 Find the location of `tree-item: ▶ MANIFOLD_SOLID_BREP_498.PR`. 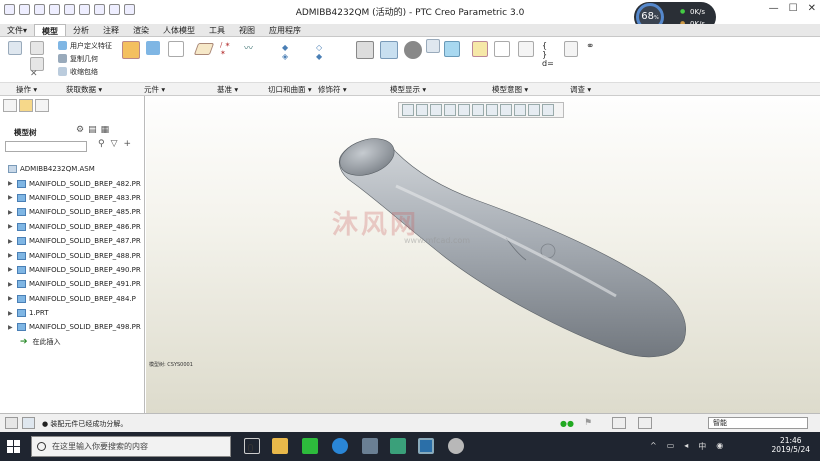

tree-item: ▶ MANIFOLD_SOLID_BREP_498.PR is located at coordinates (78, 327).